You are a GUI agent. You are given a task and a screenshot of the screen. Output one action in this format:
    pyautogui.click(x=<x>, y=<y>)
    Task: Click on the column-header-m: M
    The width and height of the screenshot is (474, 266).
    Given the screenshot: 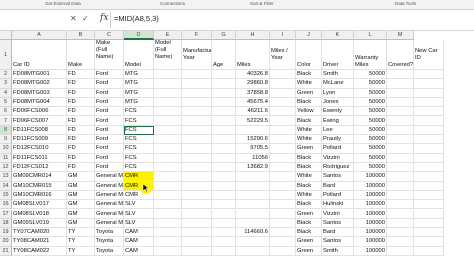 What is the action you would take?
    pyautogui.click(x=400, y=35)
    